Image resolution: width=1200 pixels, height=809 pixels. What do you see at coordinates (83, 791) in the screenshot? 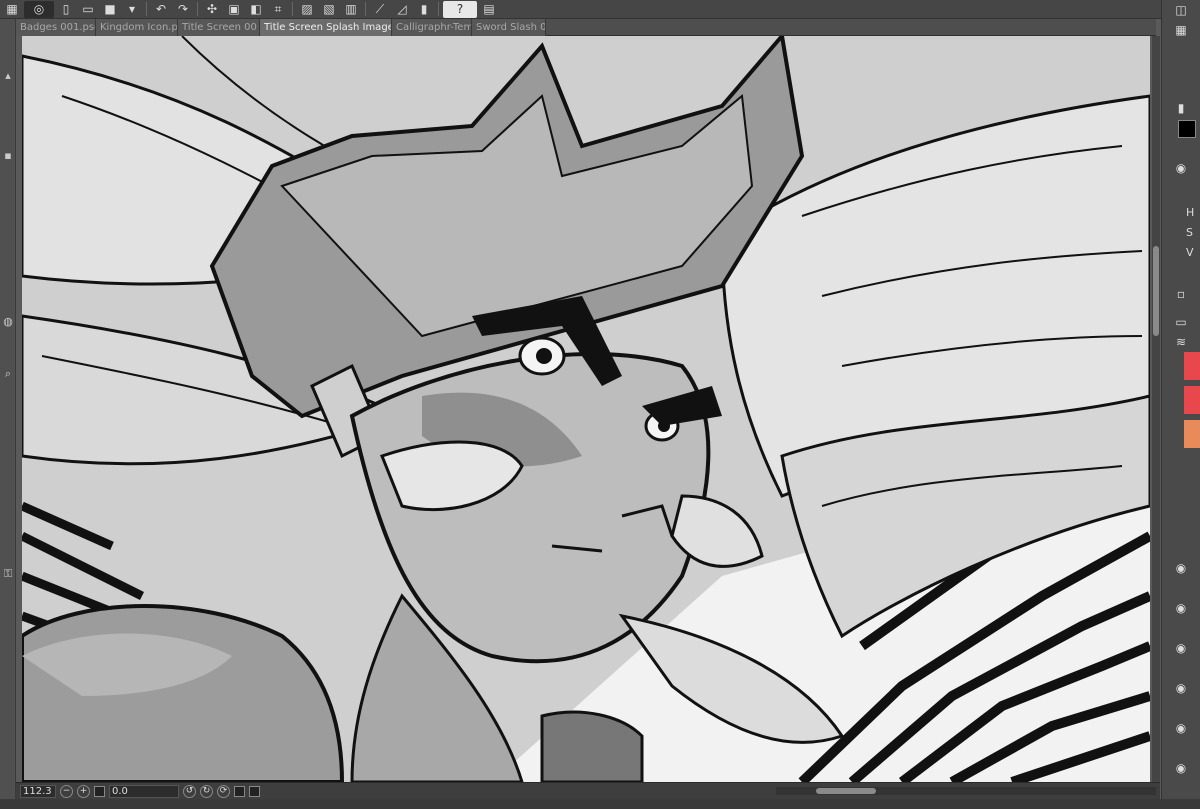
I see `zoom-in-icon: +` at bounding box center [83, 791].